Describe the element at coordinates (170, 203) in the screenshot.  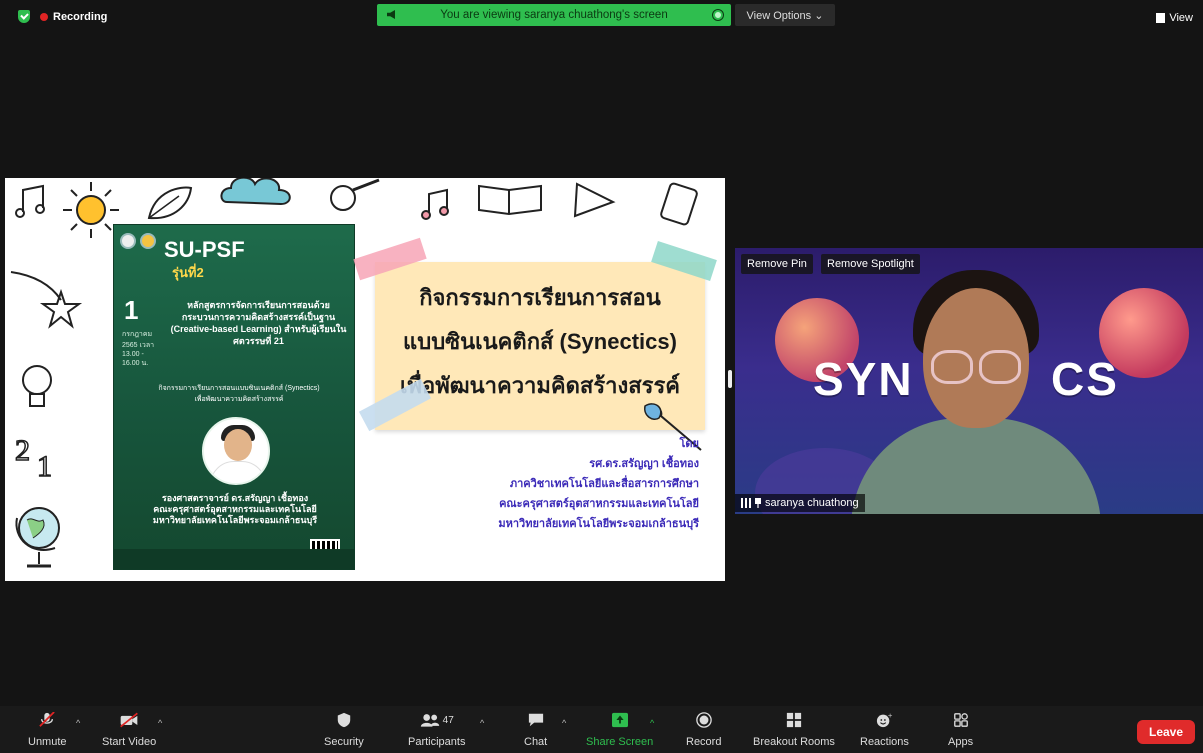
I see `doodle-leaf-icon` at that location.